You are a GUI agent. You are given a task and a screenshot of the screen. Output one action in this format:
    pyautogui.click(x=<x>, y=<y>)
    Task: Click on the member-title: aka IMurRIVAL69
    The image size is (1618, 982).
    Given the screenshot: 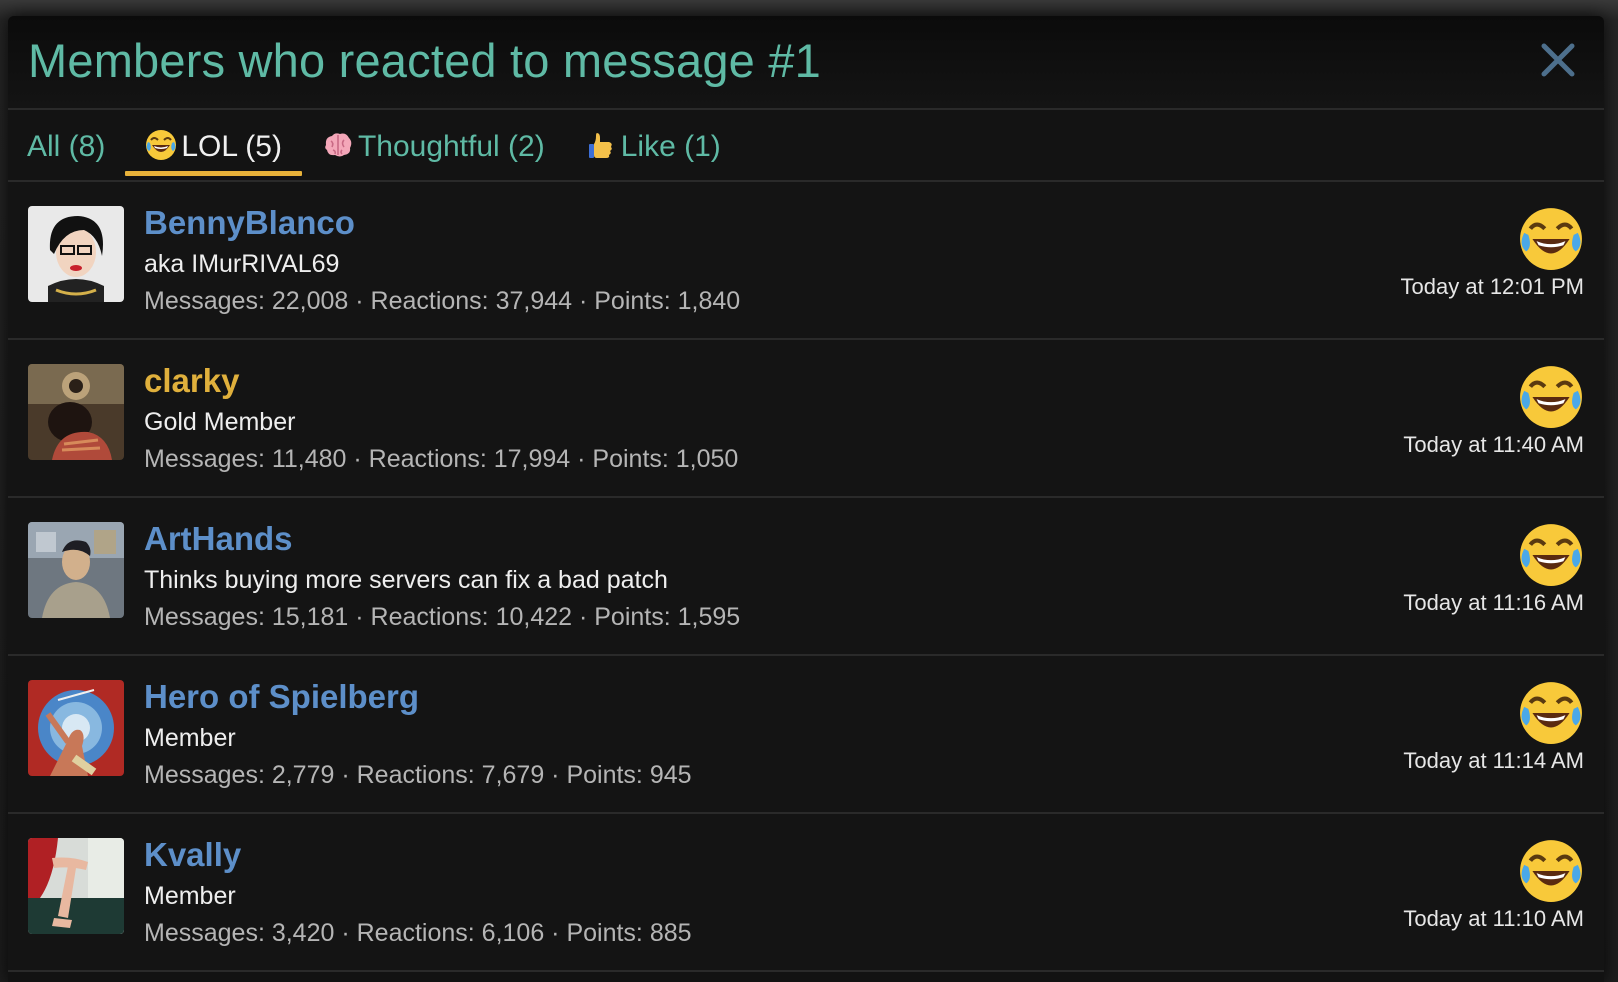 What is the action you would take?
    pyautogui.click(x=242, y=264)
    